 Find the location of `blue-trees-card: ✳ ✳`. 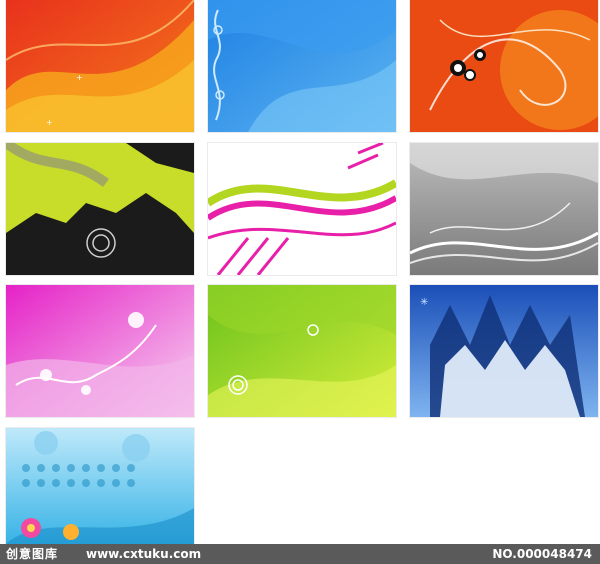

blue-trees-card: ✳ ✳ is located at coordinates (504, 351).